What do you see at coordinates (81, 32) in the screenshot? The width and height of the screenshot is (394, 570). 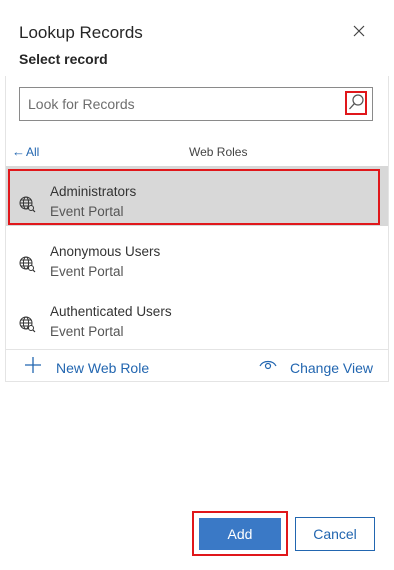 I see `dialog-title: Lookup Records` at bounding box center [81, 32].